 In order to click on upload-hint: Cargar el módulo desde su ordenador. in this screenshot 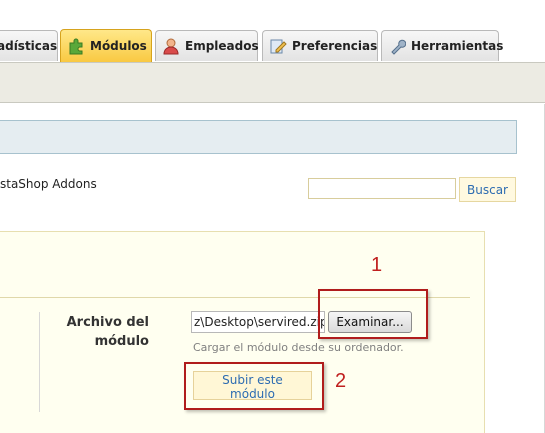, I will do `click(298, 347)`.